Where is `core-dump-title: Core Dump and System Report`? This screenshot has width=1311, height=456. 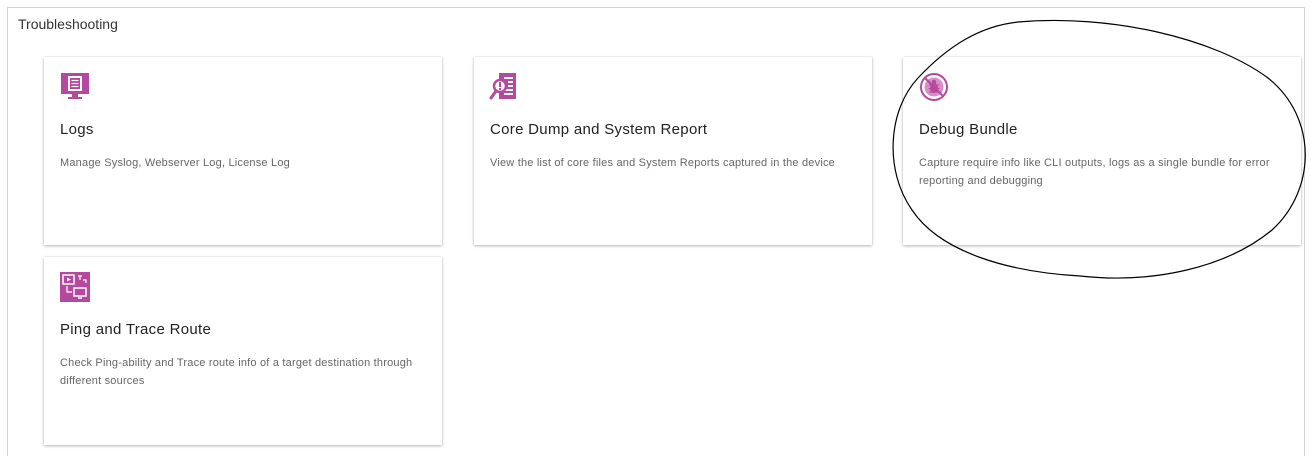 core-dump-title: Core Dump and System Report is located at coordinates (599, 129).